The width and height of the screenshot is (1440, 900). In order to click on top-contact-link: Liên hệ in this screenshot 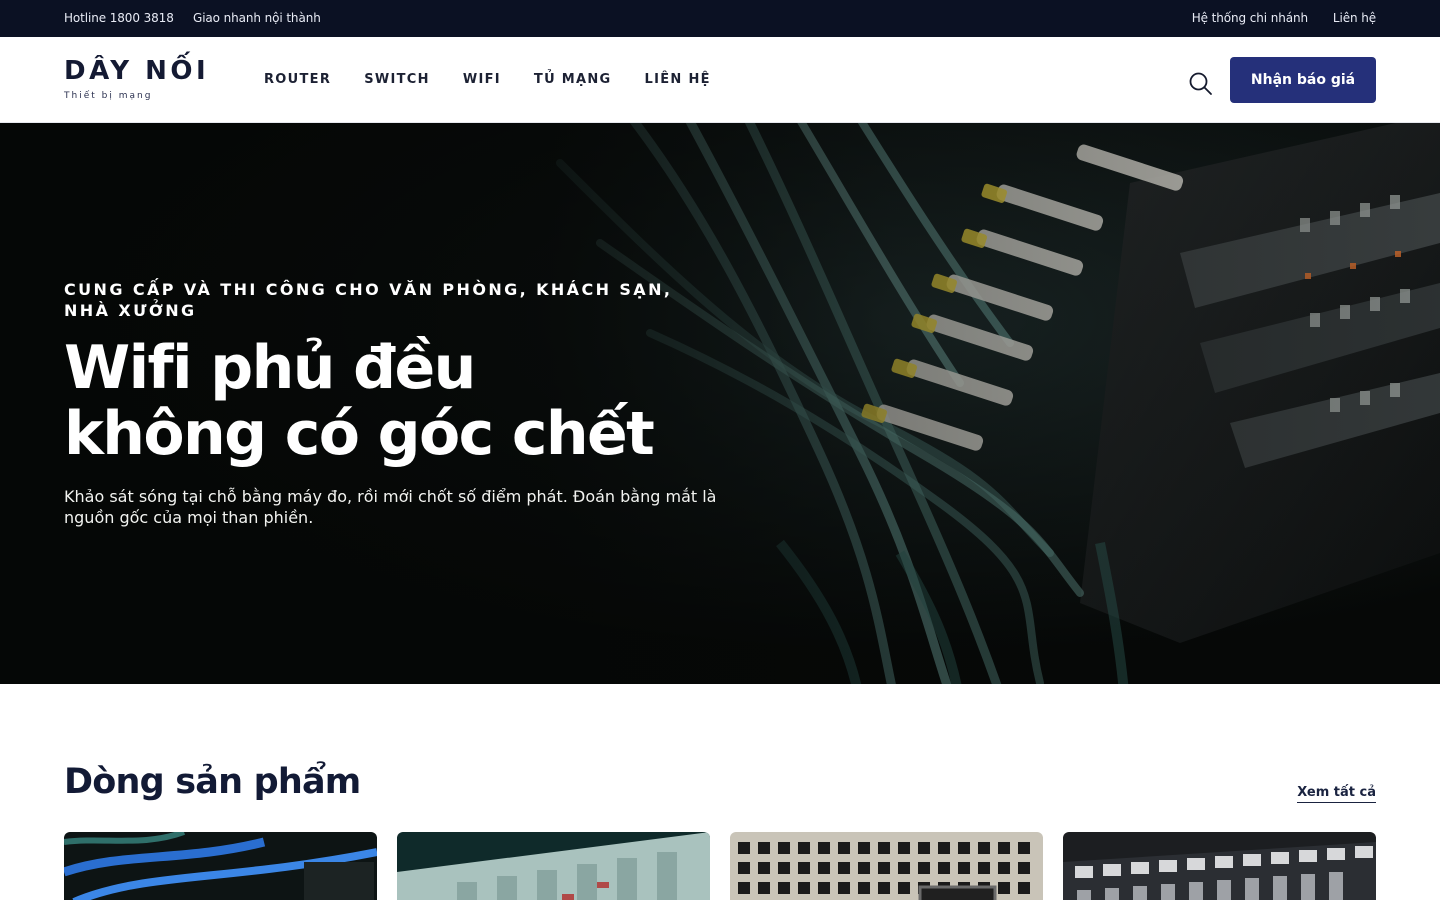, I will do `click(1354, 18)`.